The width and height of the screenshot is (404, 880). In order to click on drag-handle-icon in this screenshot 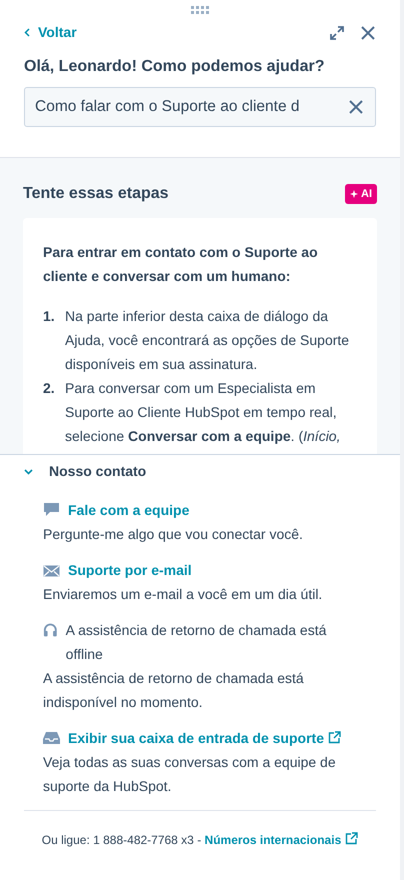, I will do `click(200, 10)`.